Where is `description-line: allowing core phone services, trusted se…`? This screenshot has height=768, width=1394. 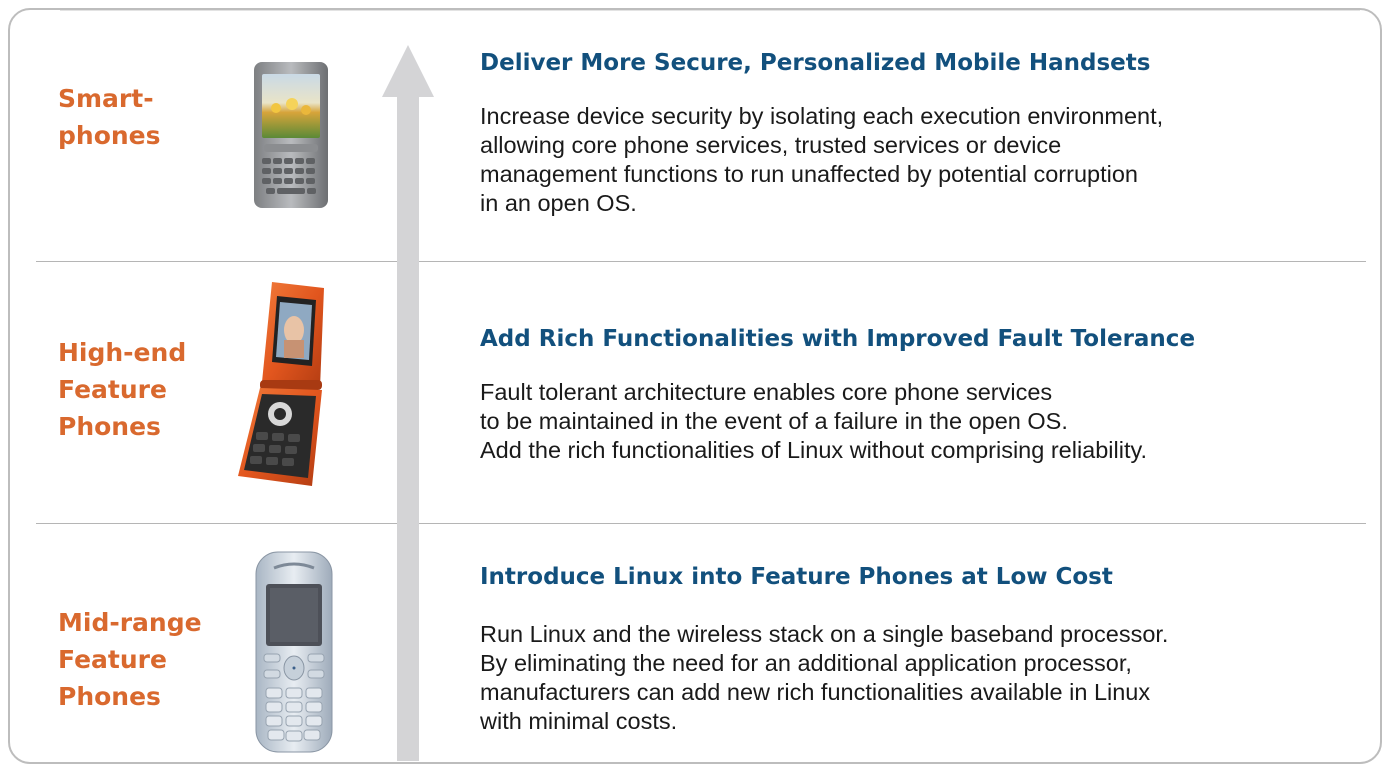 description-line: allowing core phone services, trusted se… is located at coordinates (771, 145).